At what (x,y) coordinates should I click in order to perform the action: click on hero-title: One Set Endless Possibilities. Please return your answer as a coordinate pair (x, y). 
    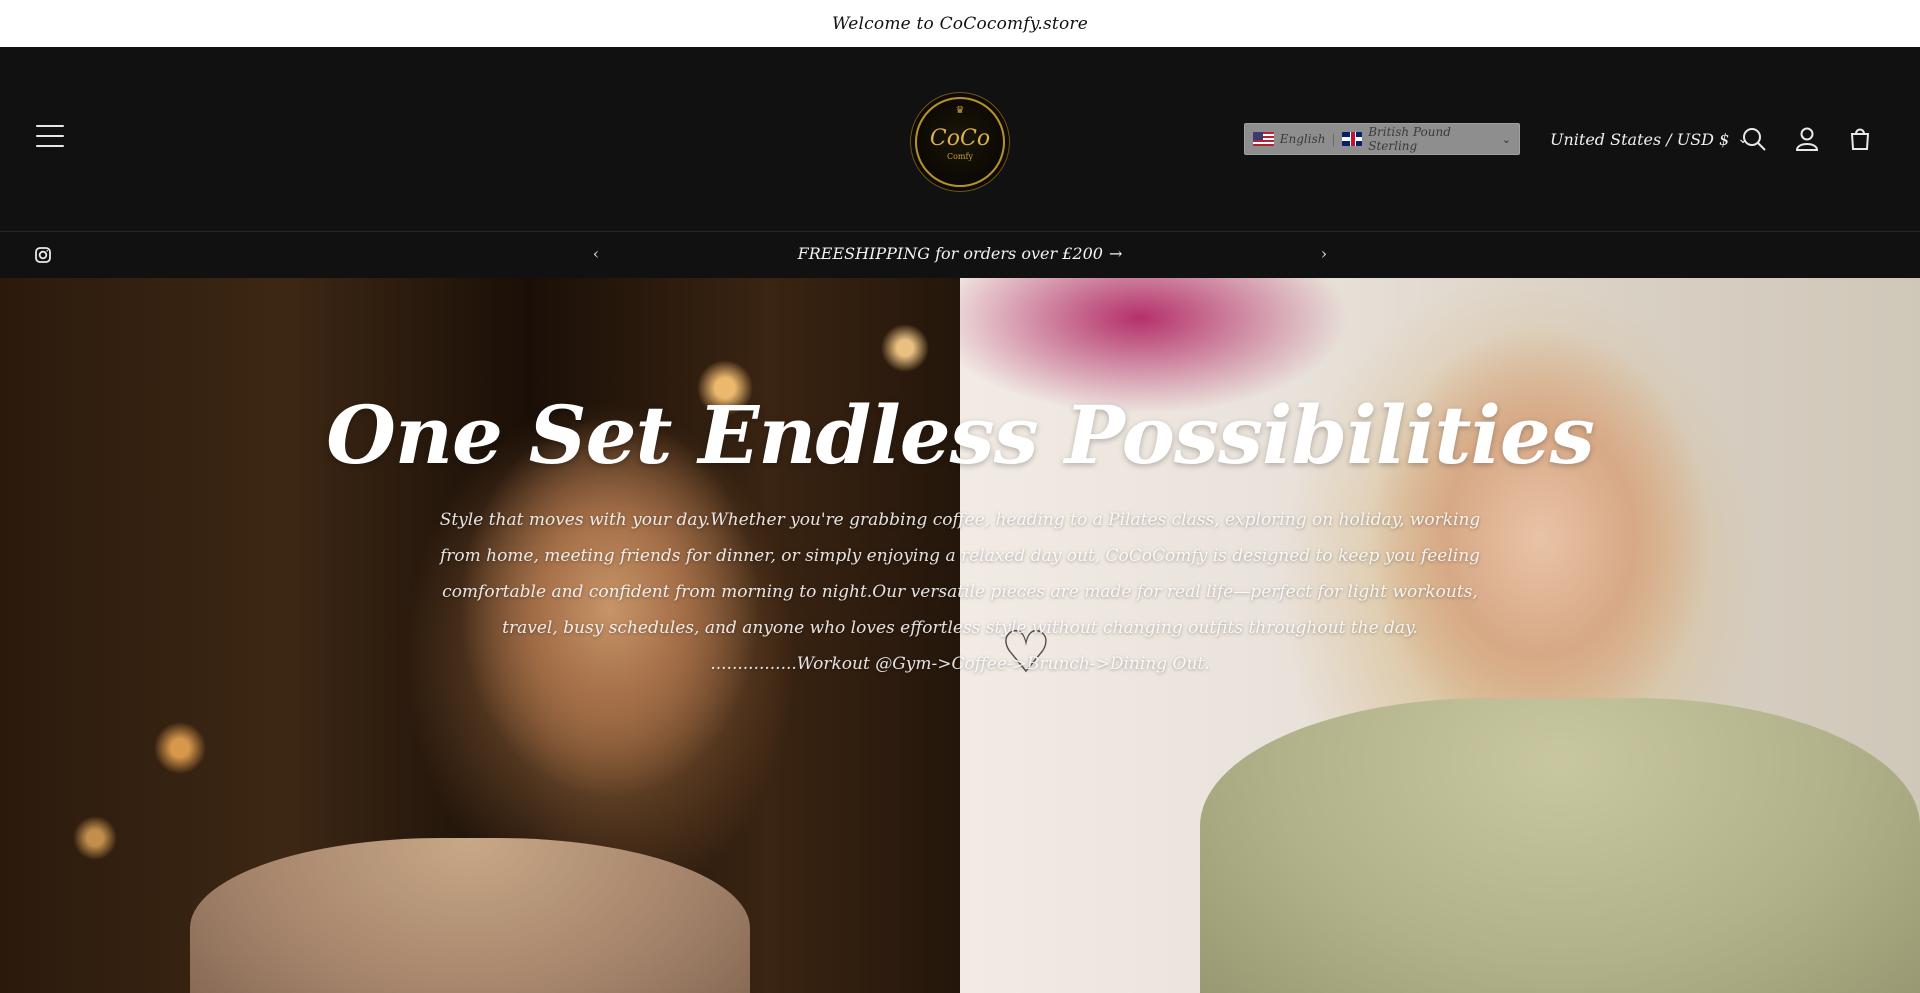
    Looking at the image, I should click on (960, 435).